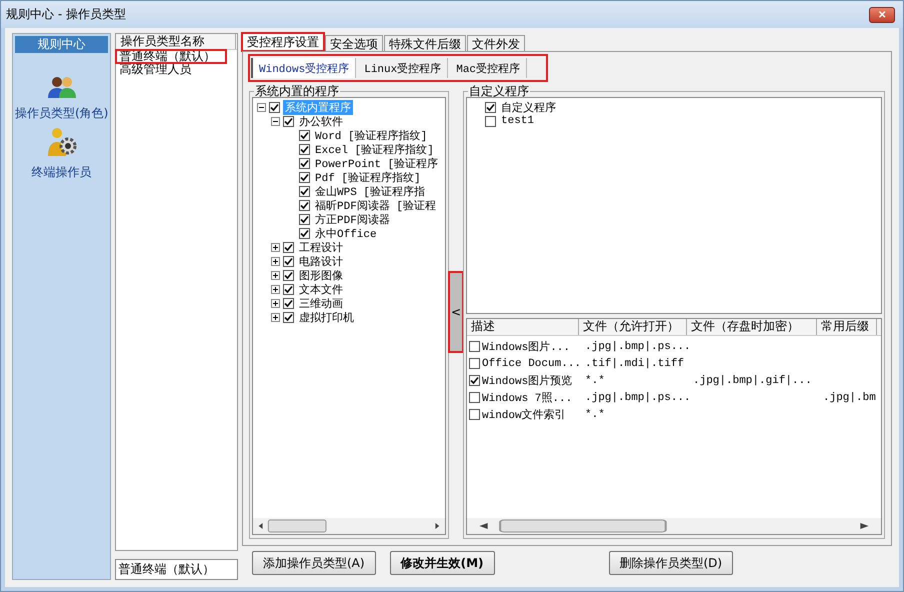 The image size is (904, 592). I want to click on tree-item: 三维动画, so click(321, 303).